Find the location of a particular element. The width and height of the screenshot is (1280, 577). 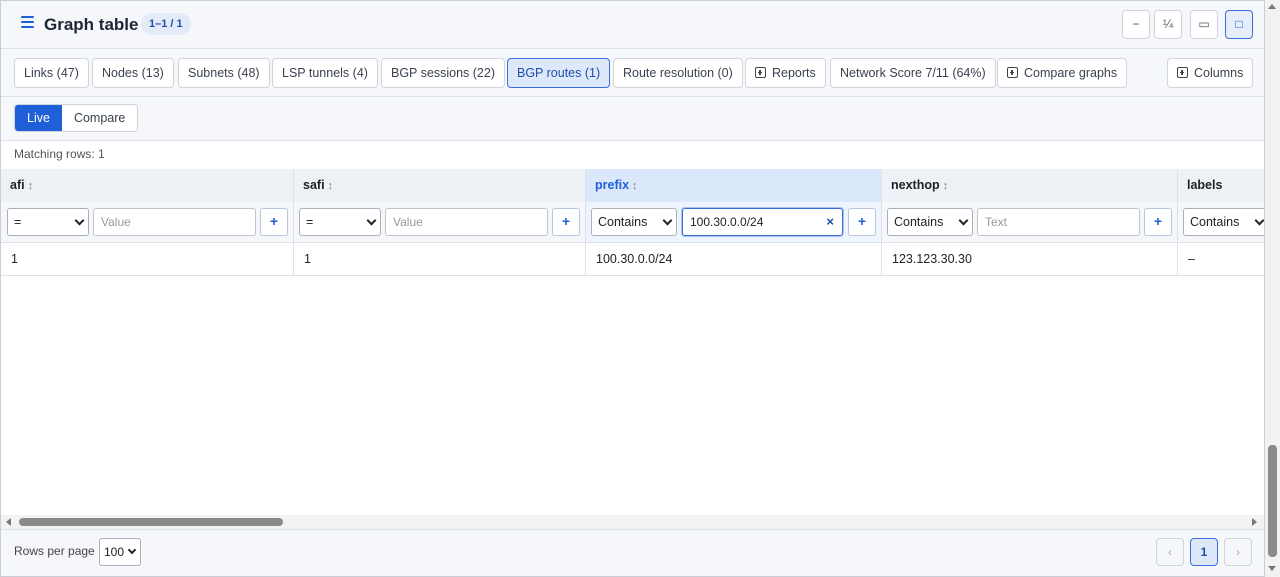

tab-compare-graphs-label: Compare graphs is located at coordinates (1071, 73).